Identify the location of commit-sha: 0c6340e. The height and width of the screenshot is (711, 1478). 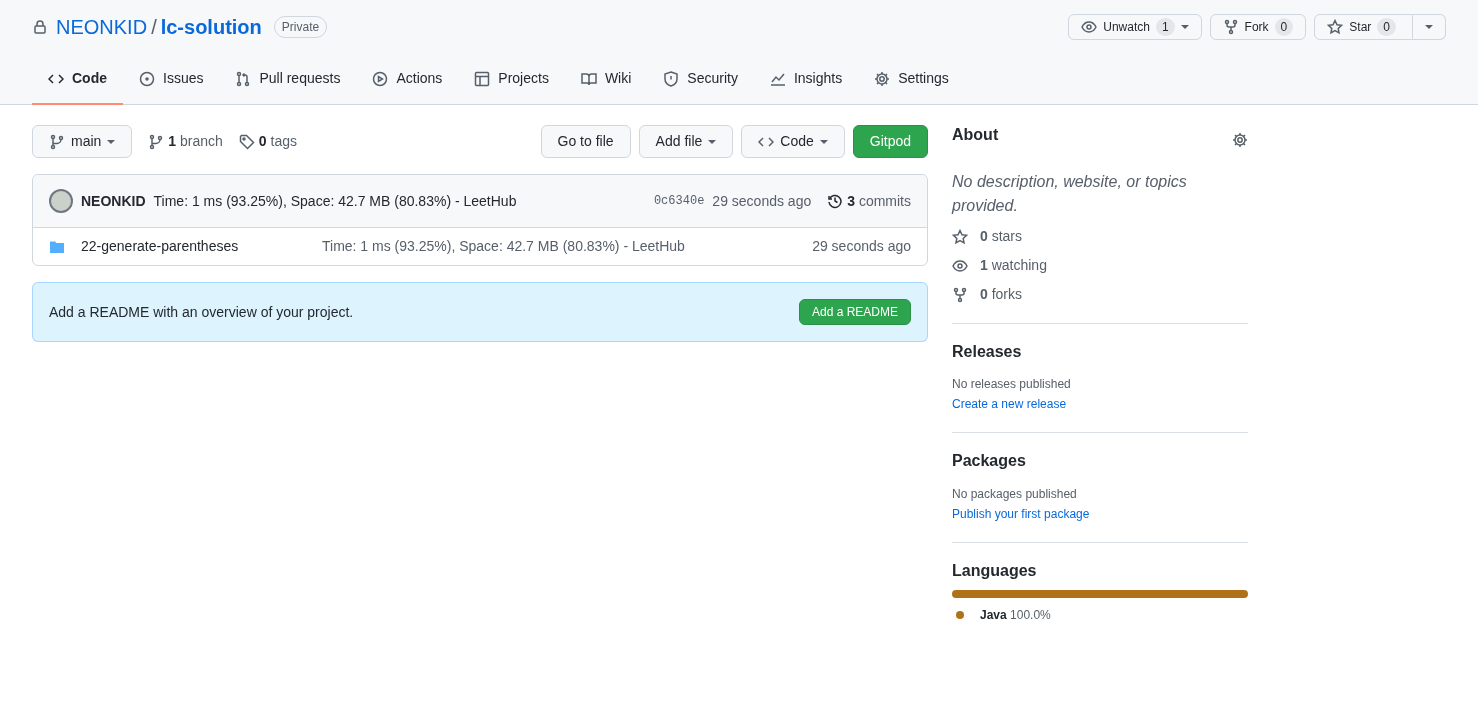
(679, 201).